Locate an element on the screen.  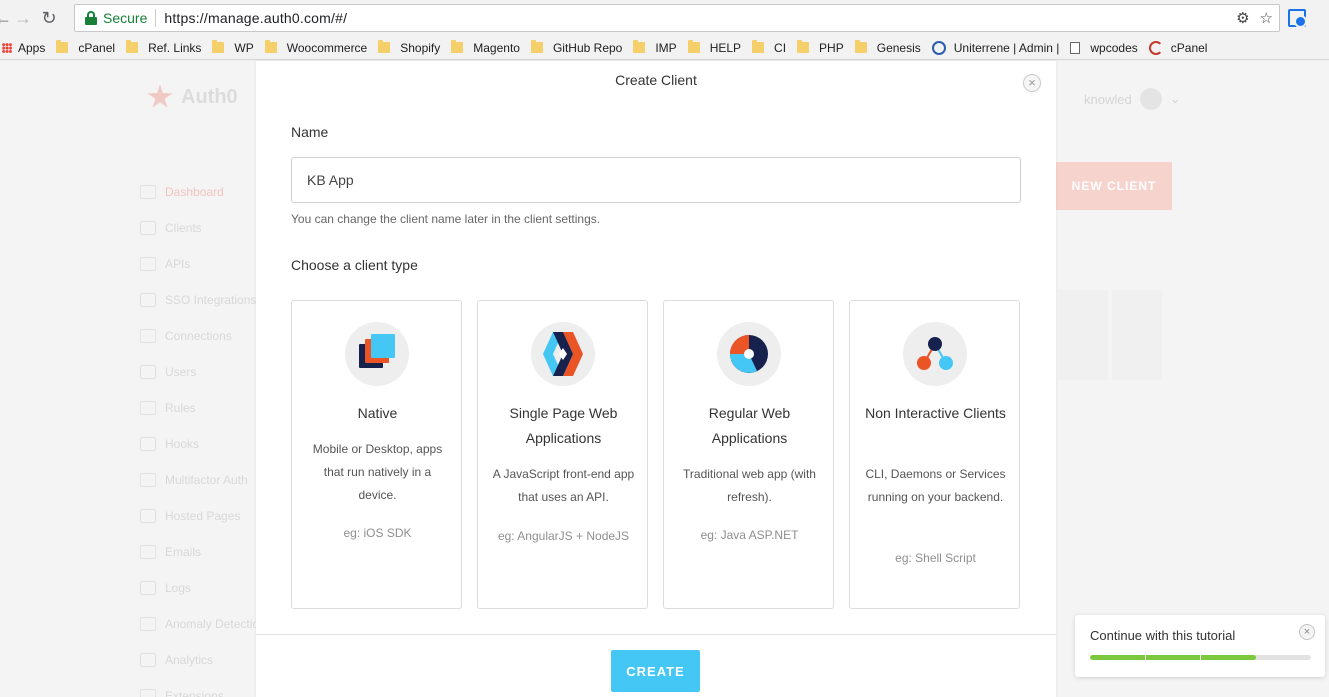
url-text: https://manage.auth0.com/#/ is located at coordinates (255, 18).